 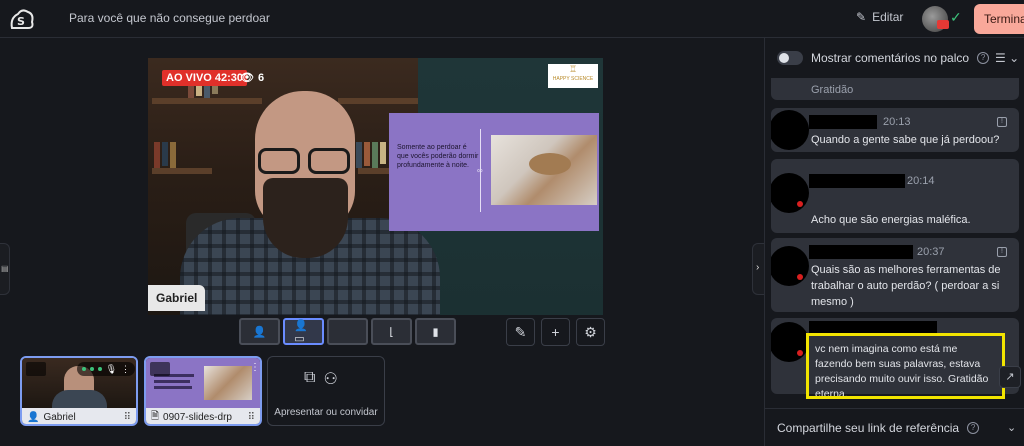 What do you see at coordinates (905, 140) in the screenshot?
I see `comment-text: Quando a gente sabe que já perdoou?` at bounding box center [905, 140].